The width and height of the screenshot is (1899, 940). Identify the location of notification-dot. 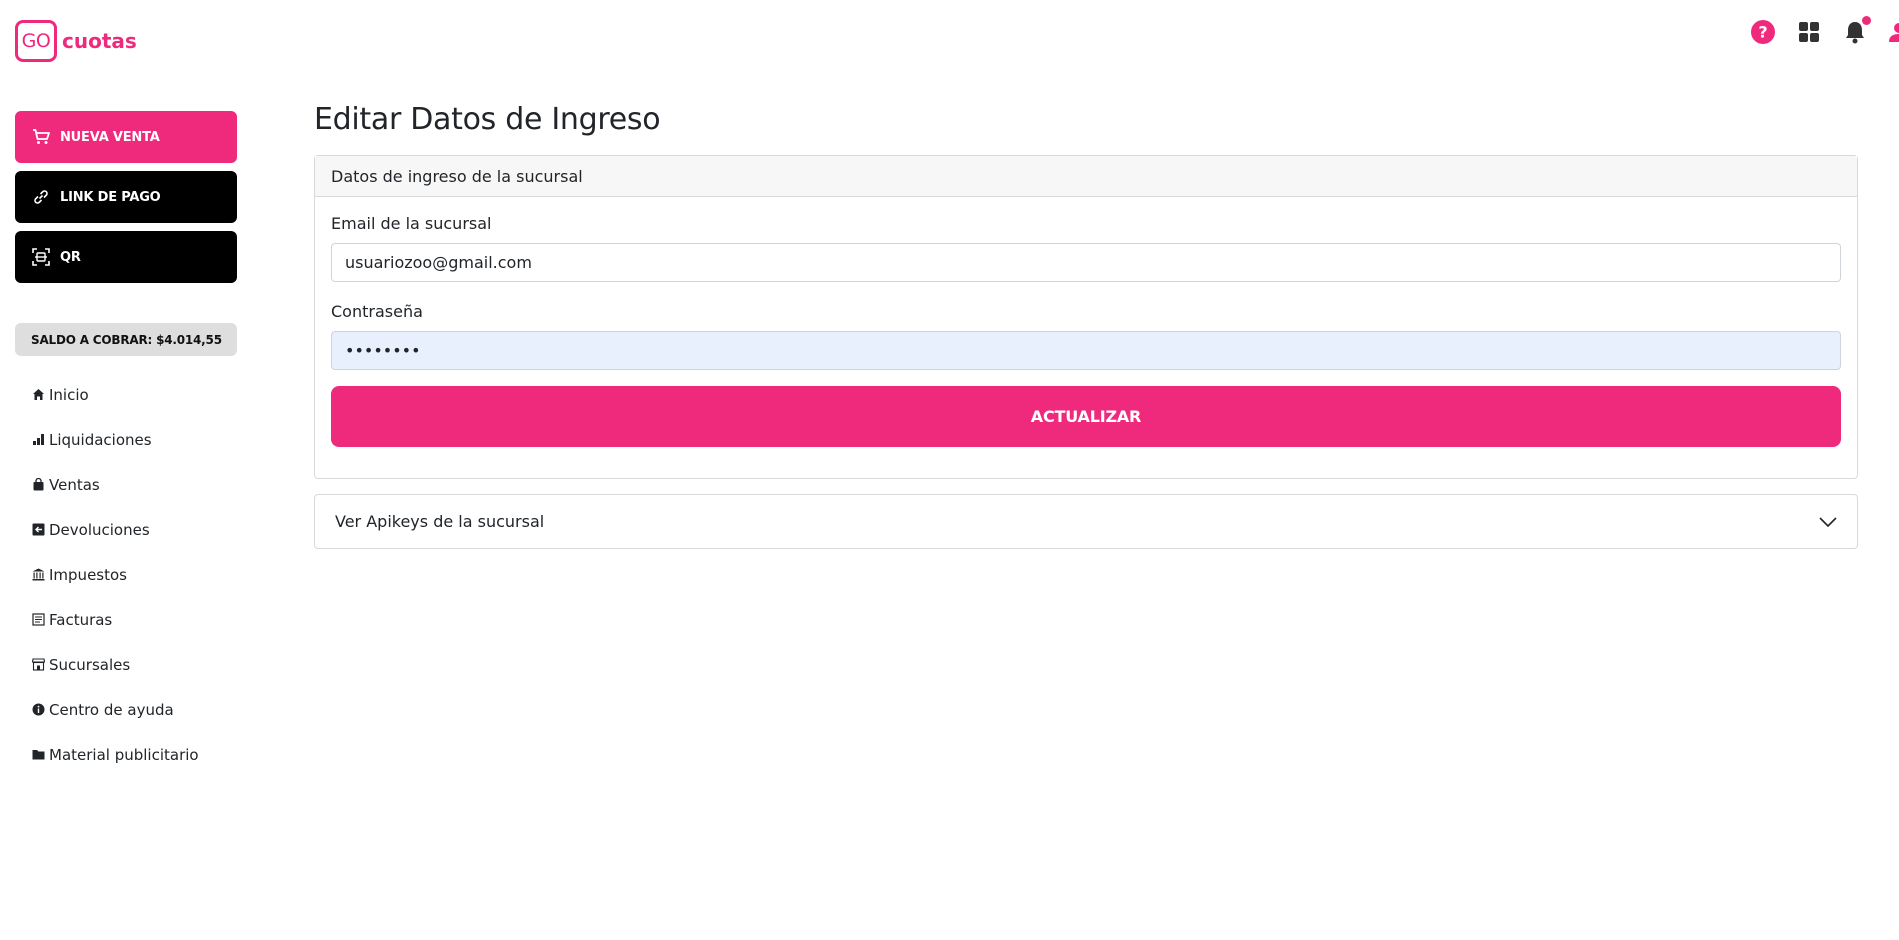
(1866, 20).